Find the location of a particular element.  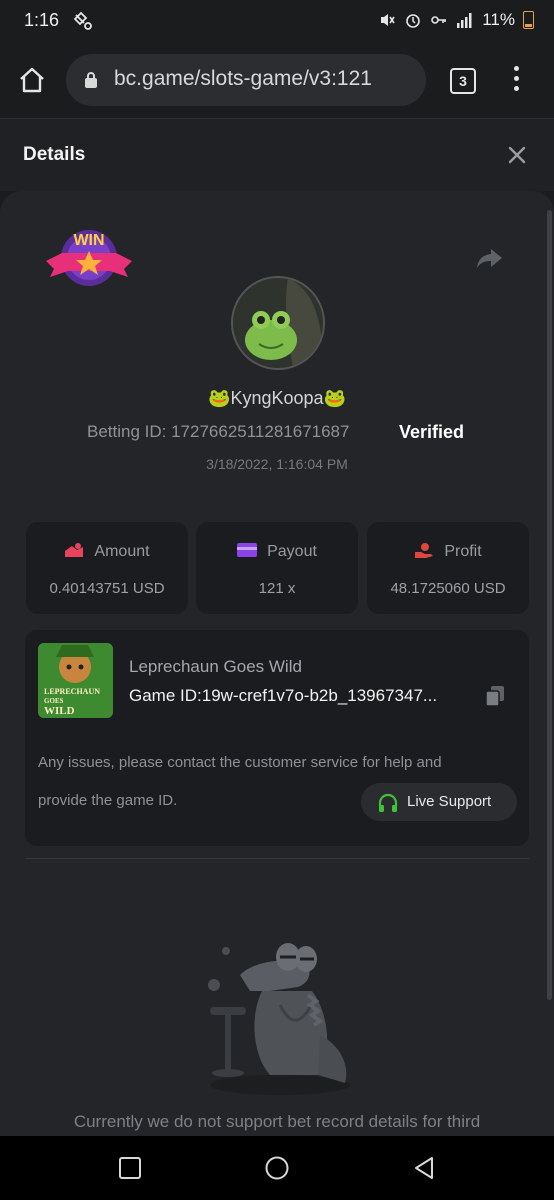

divider is located at coordinates (277, 858).